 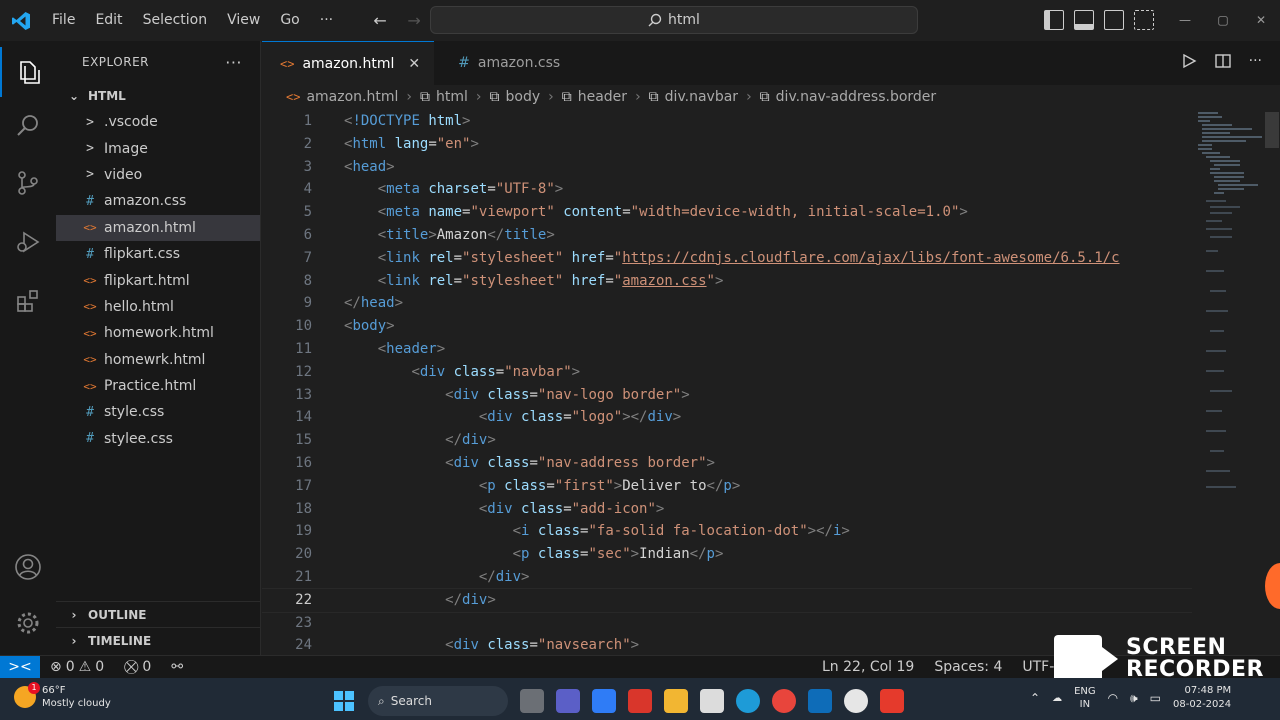 What do you see at coordinates (158, 148) in the screenshot?
I see `tree-item: > Image` at bounding box center [158, 148].